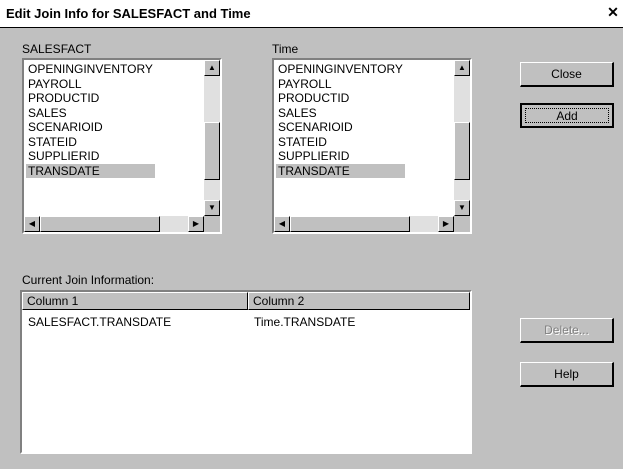  I want to click on close-button: Close, so click(567, 74).